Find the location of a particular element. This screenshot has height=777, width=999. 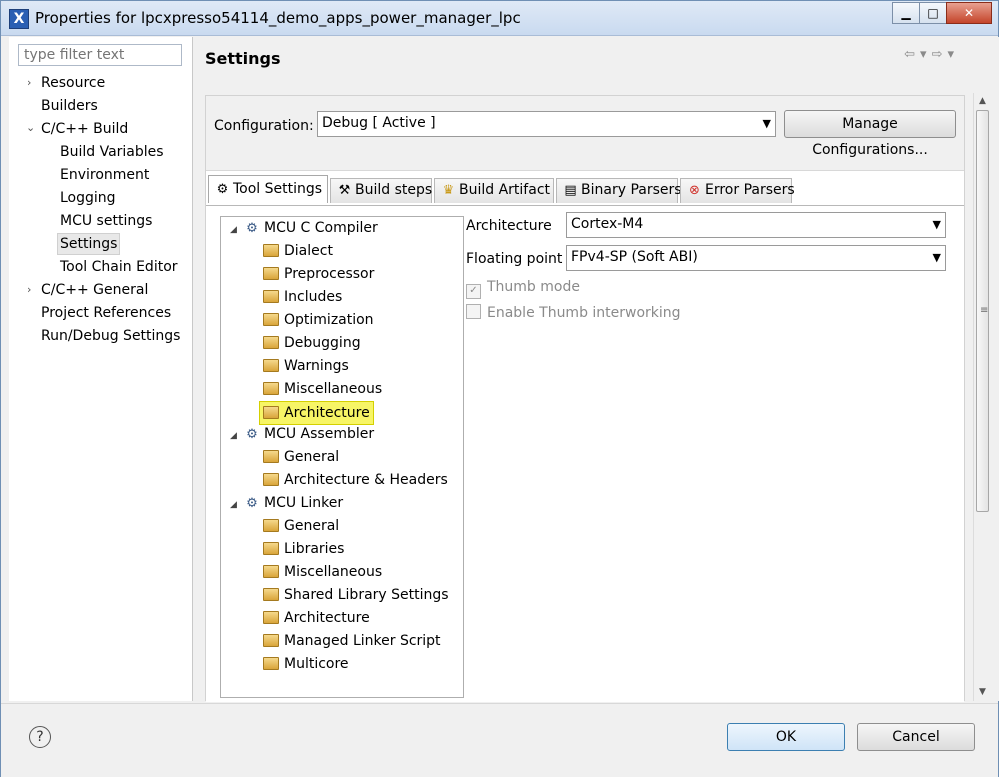

tree-item-preprocessor: Preprocessor is located at coordinates (318, 274).